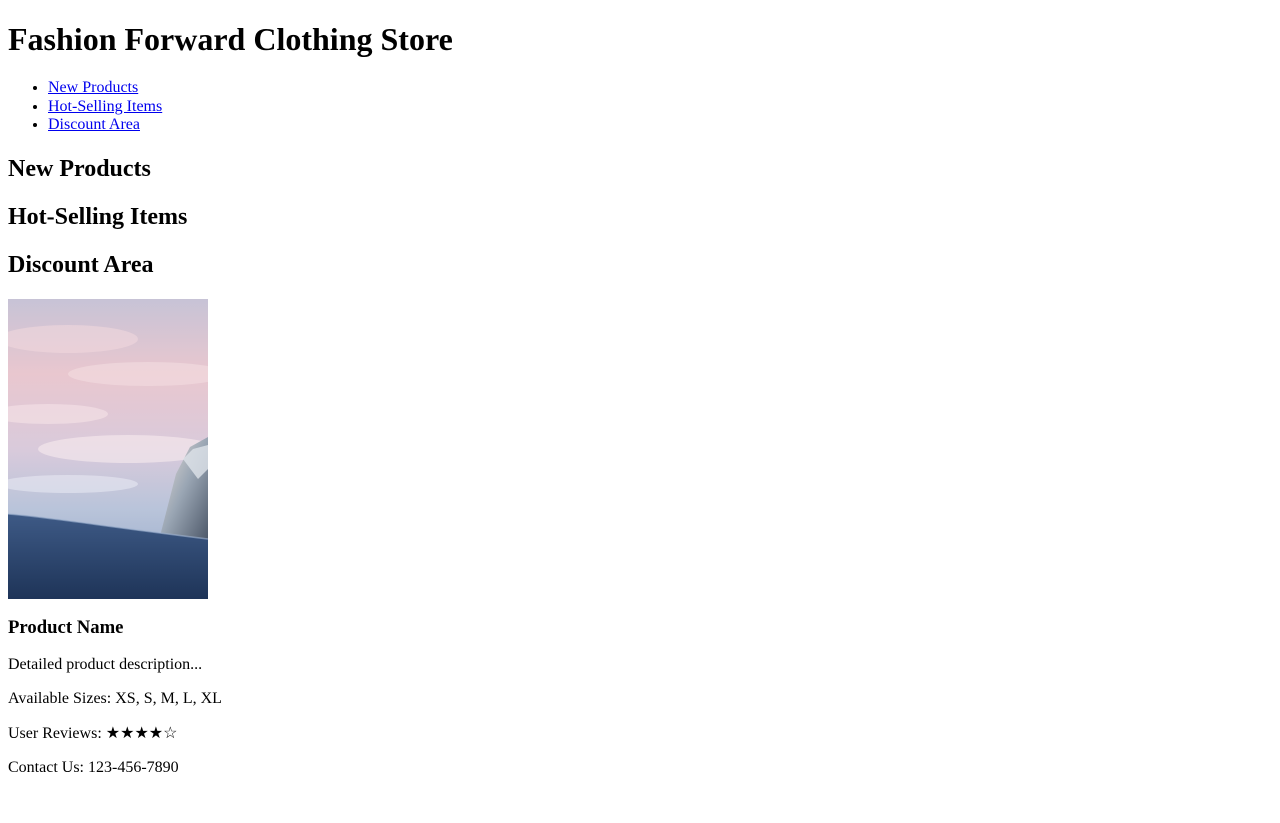 The height and width of the screenshot is (823, 1280). What do you see at coordinates (93, 87) in the screenshot?
I see `nav-link-new-products: New Products` at bounding box center [93, 87].